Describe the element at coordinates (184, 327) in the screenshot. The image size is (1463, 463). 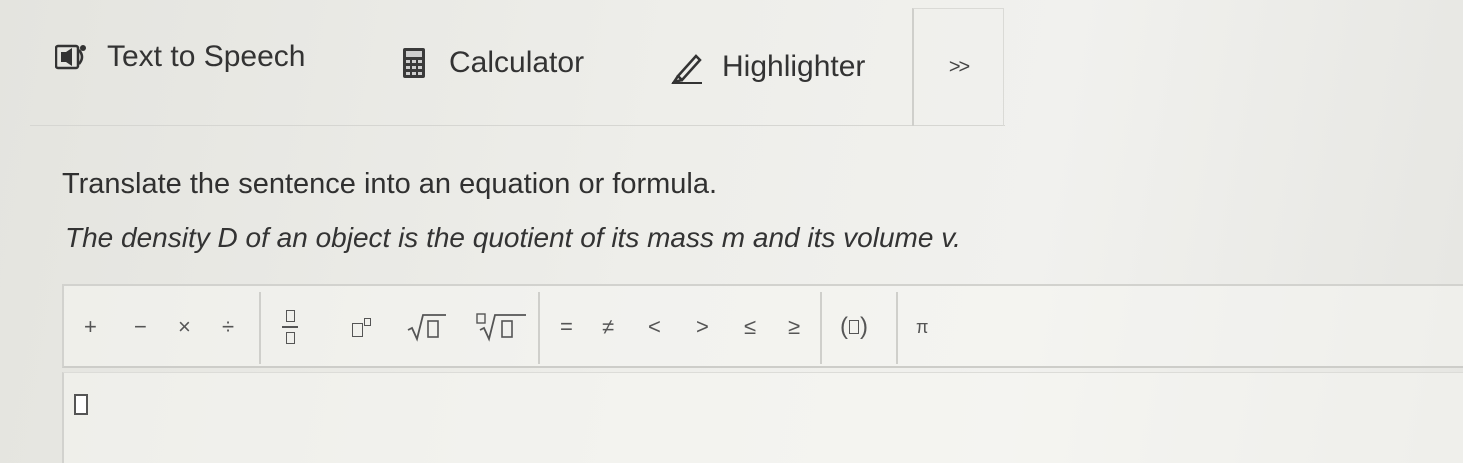
I see `times-button: ×` at that location.